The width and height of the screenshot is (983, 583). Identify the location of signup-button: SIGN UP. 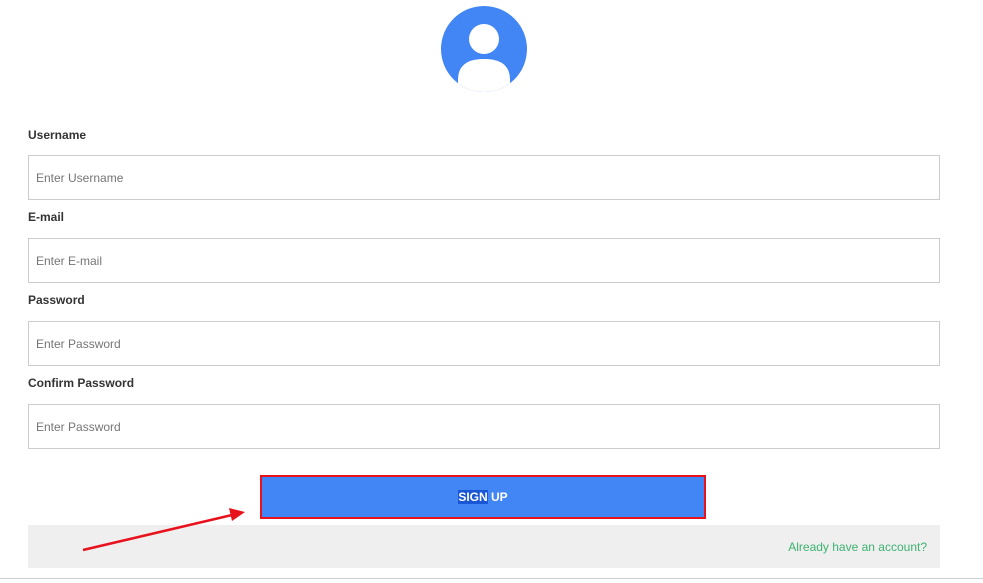
(483, 497).